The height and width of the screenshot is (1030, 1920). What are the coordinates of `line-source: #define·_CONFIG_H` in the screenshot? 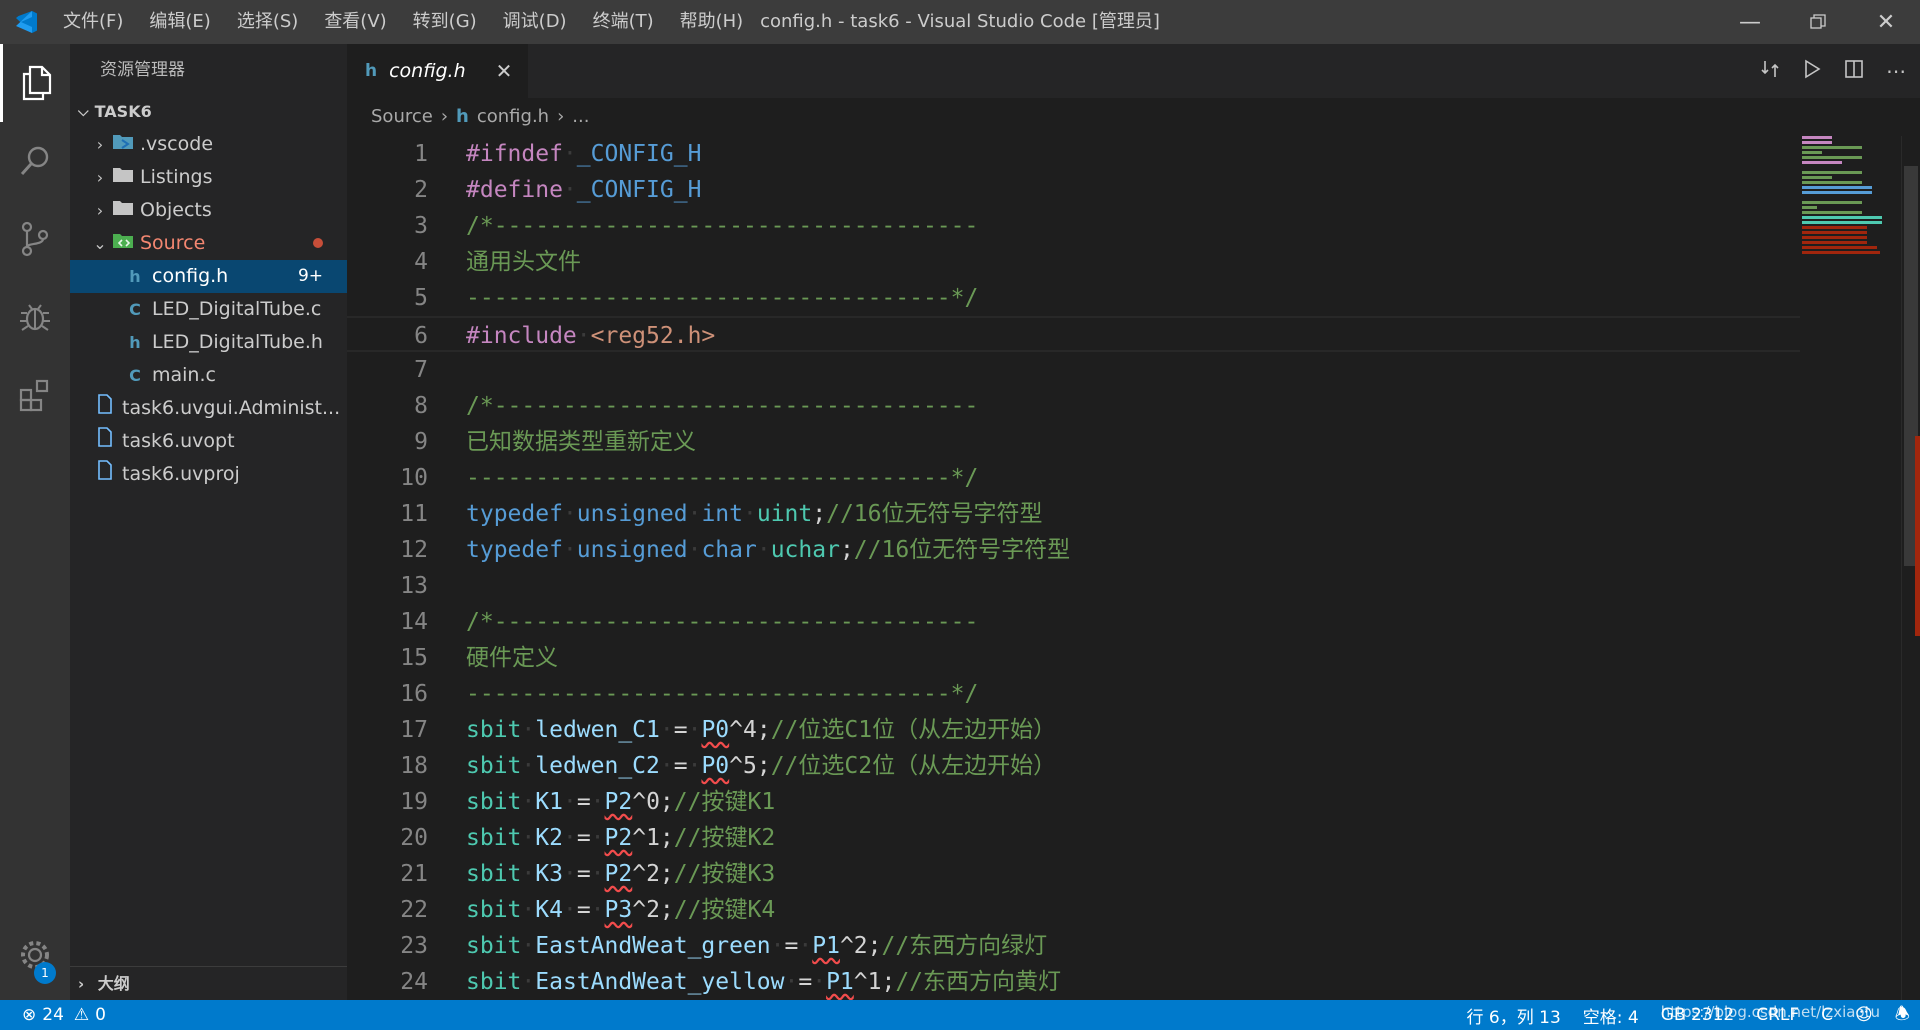 It's located at (583, 190).